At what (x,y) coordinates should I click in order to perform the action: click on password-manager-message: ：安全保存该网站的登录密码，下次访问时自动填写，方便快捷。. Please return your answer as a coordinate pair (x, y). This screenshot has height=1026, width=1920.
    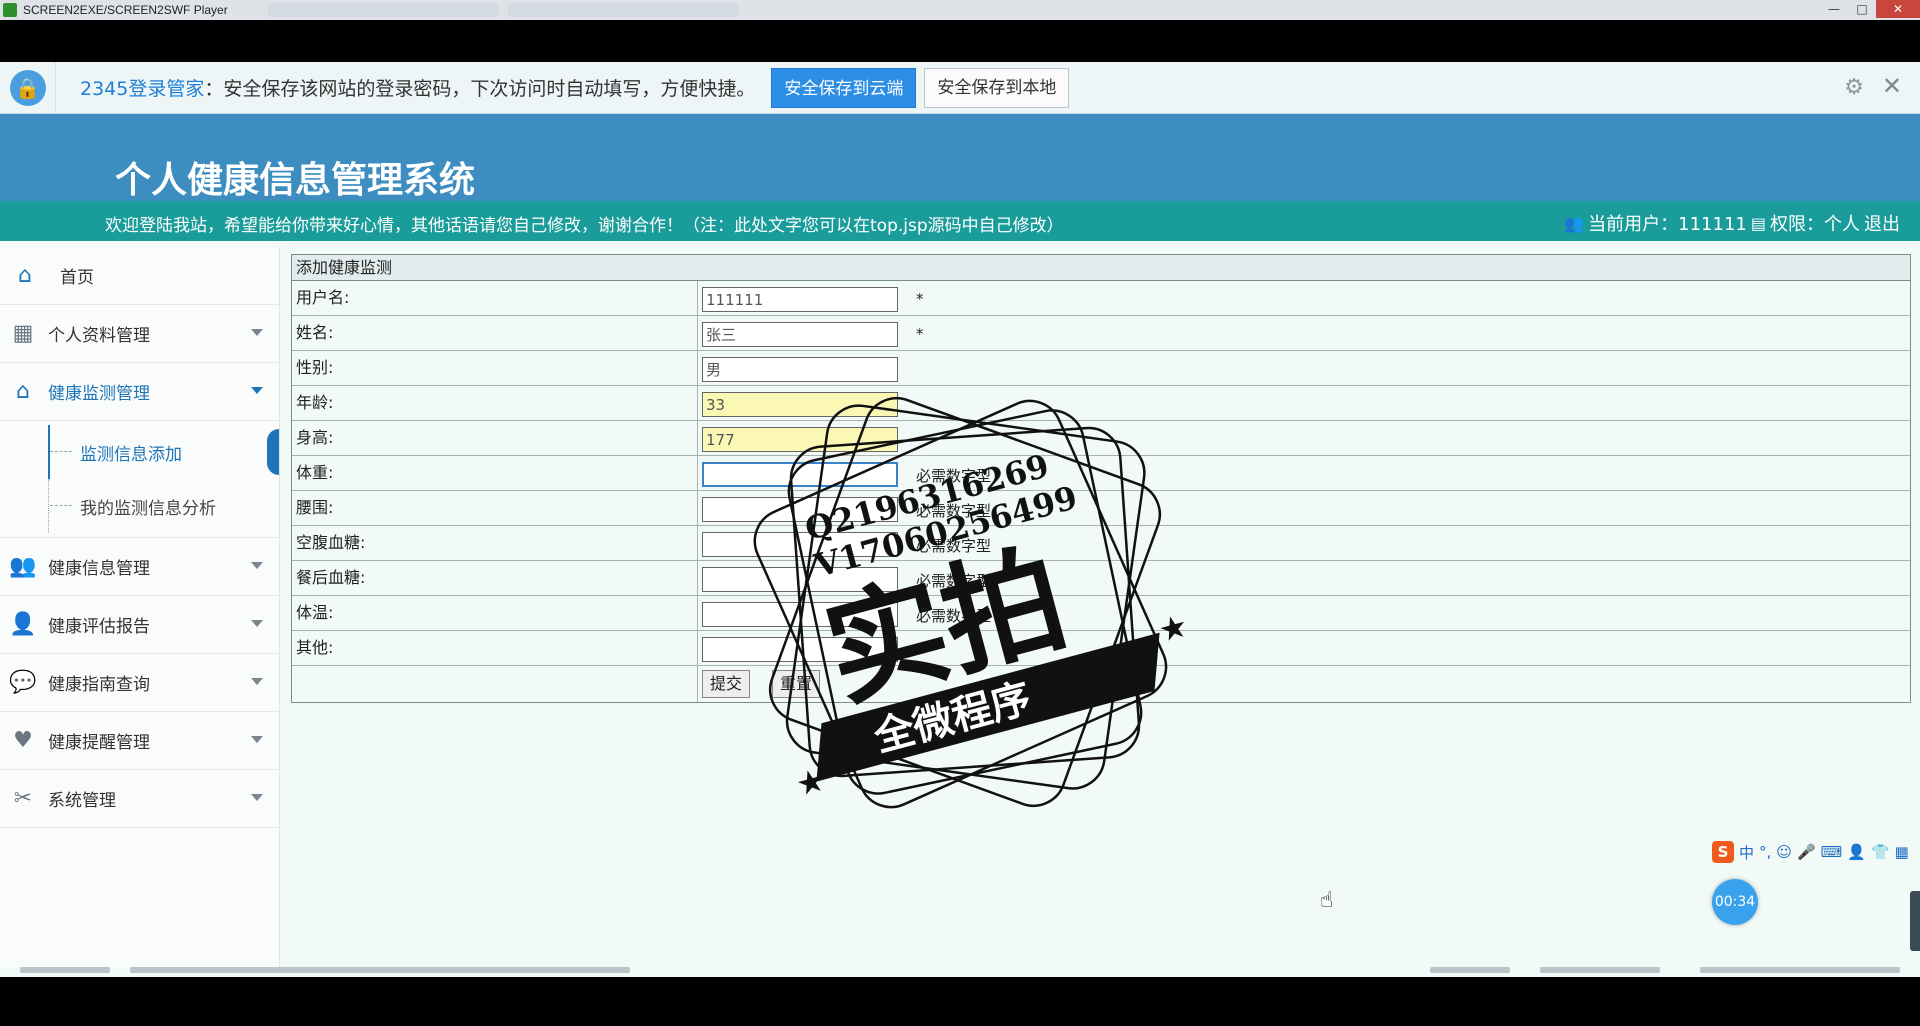
    Looking at the image, I should click on (480, 89).